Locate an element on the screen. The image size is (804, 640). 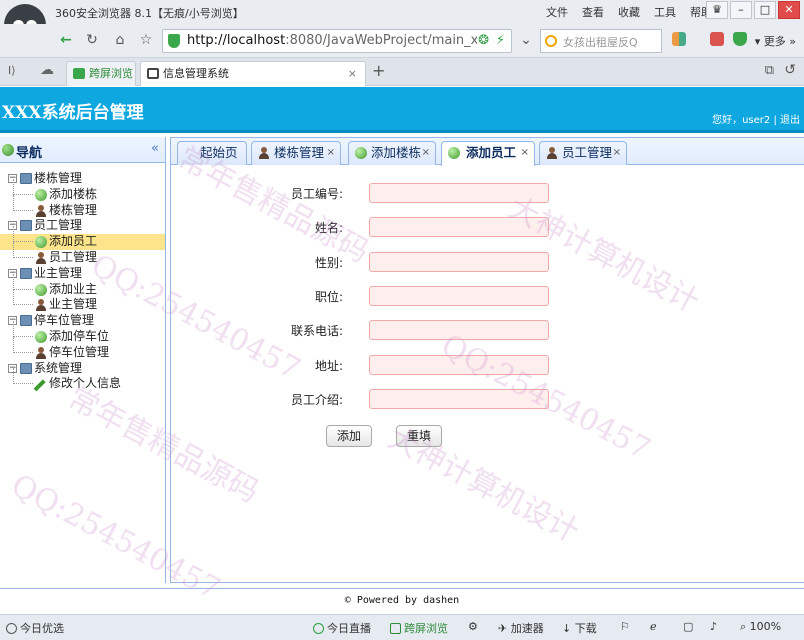
lightning-icon: ⚡ is located at coordinates (500, 40).